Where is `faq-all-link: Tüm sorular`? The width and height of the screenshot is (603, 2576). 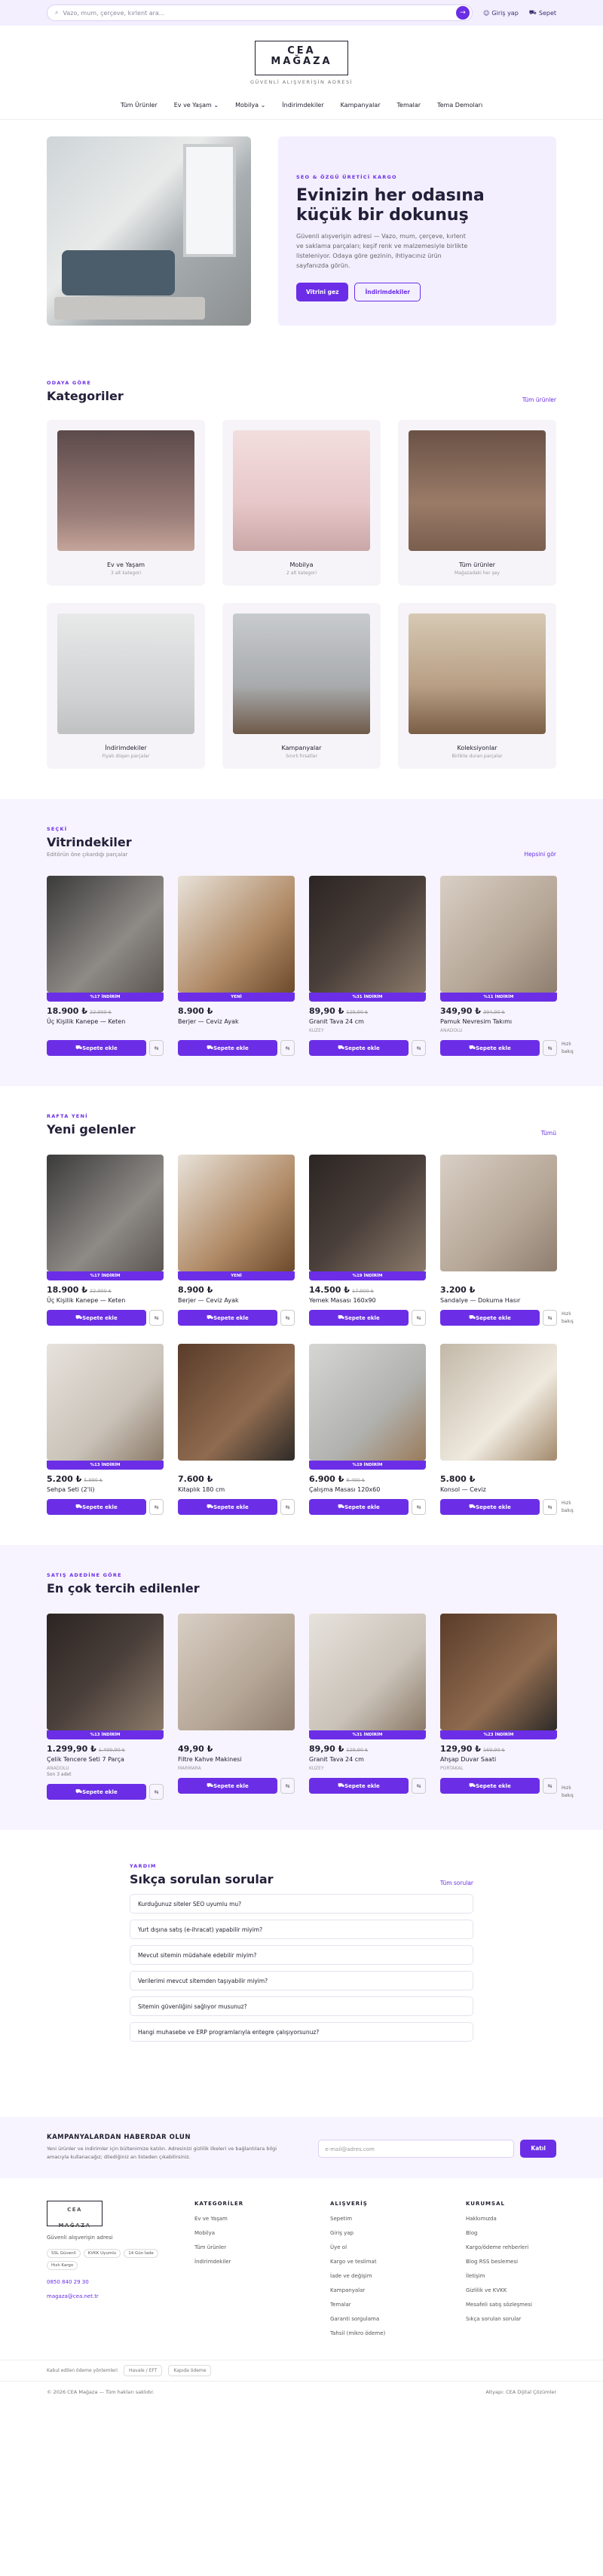 faq-all-link: Tüm sorular is located at coordinates (456, 1883).